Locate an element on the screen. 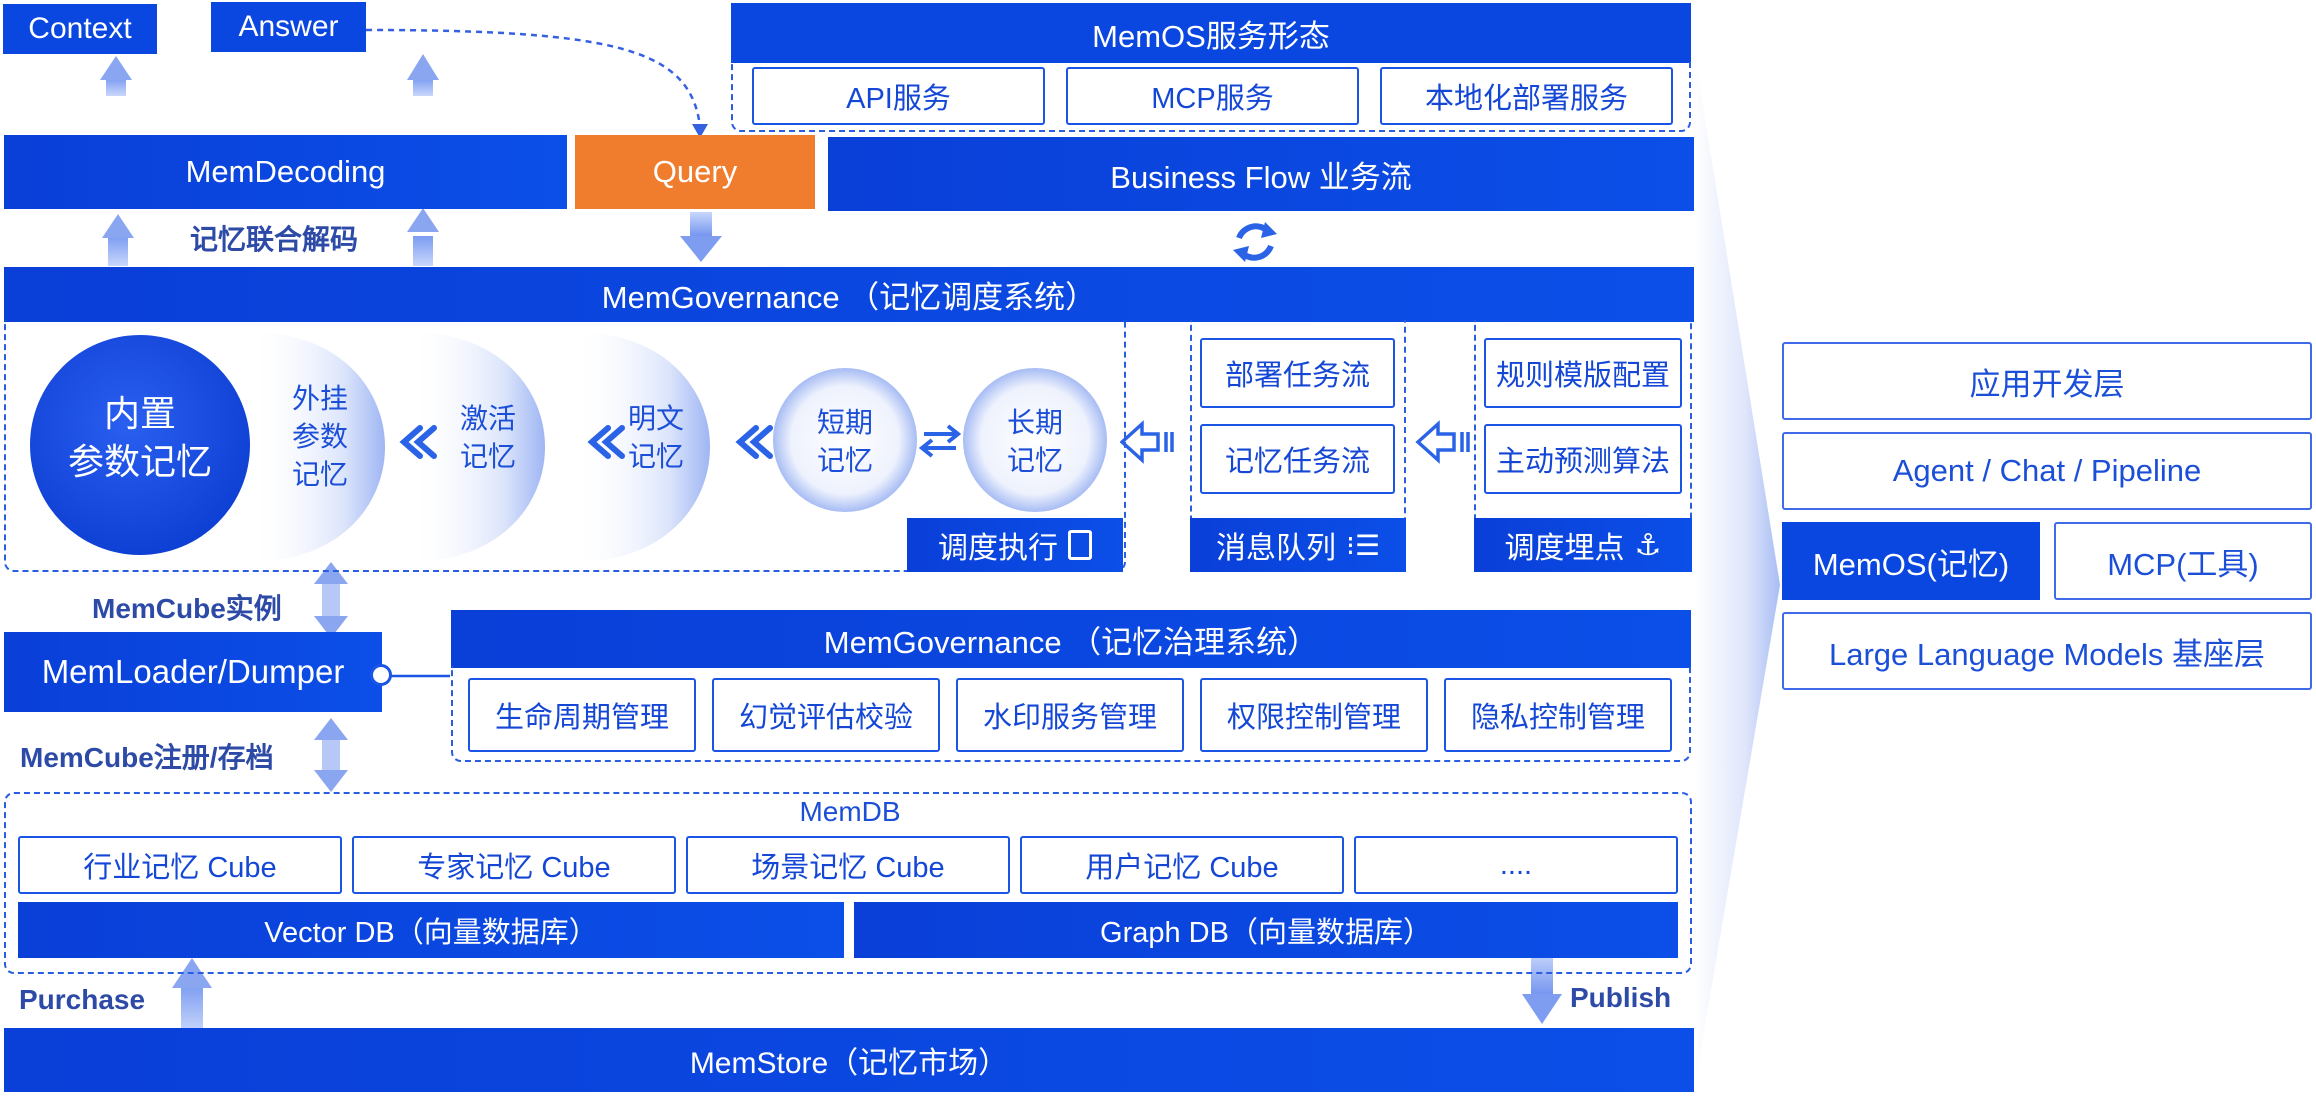 The image size is (2316, 1096). side-funnel is located at coordinates (1737, 570).